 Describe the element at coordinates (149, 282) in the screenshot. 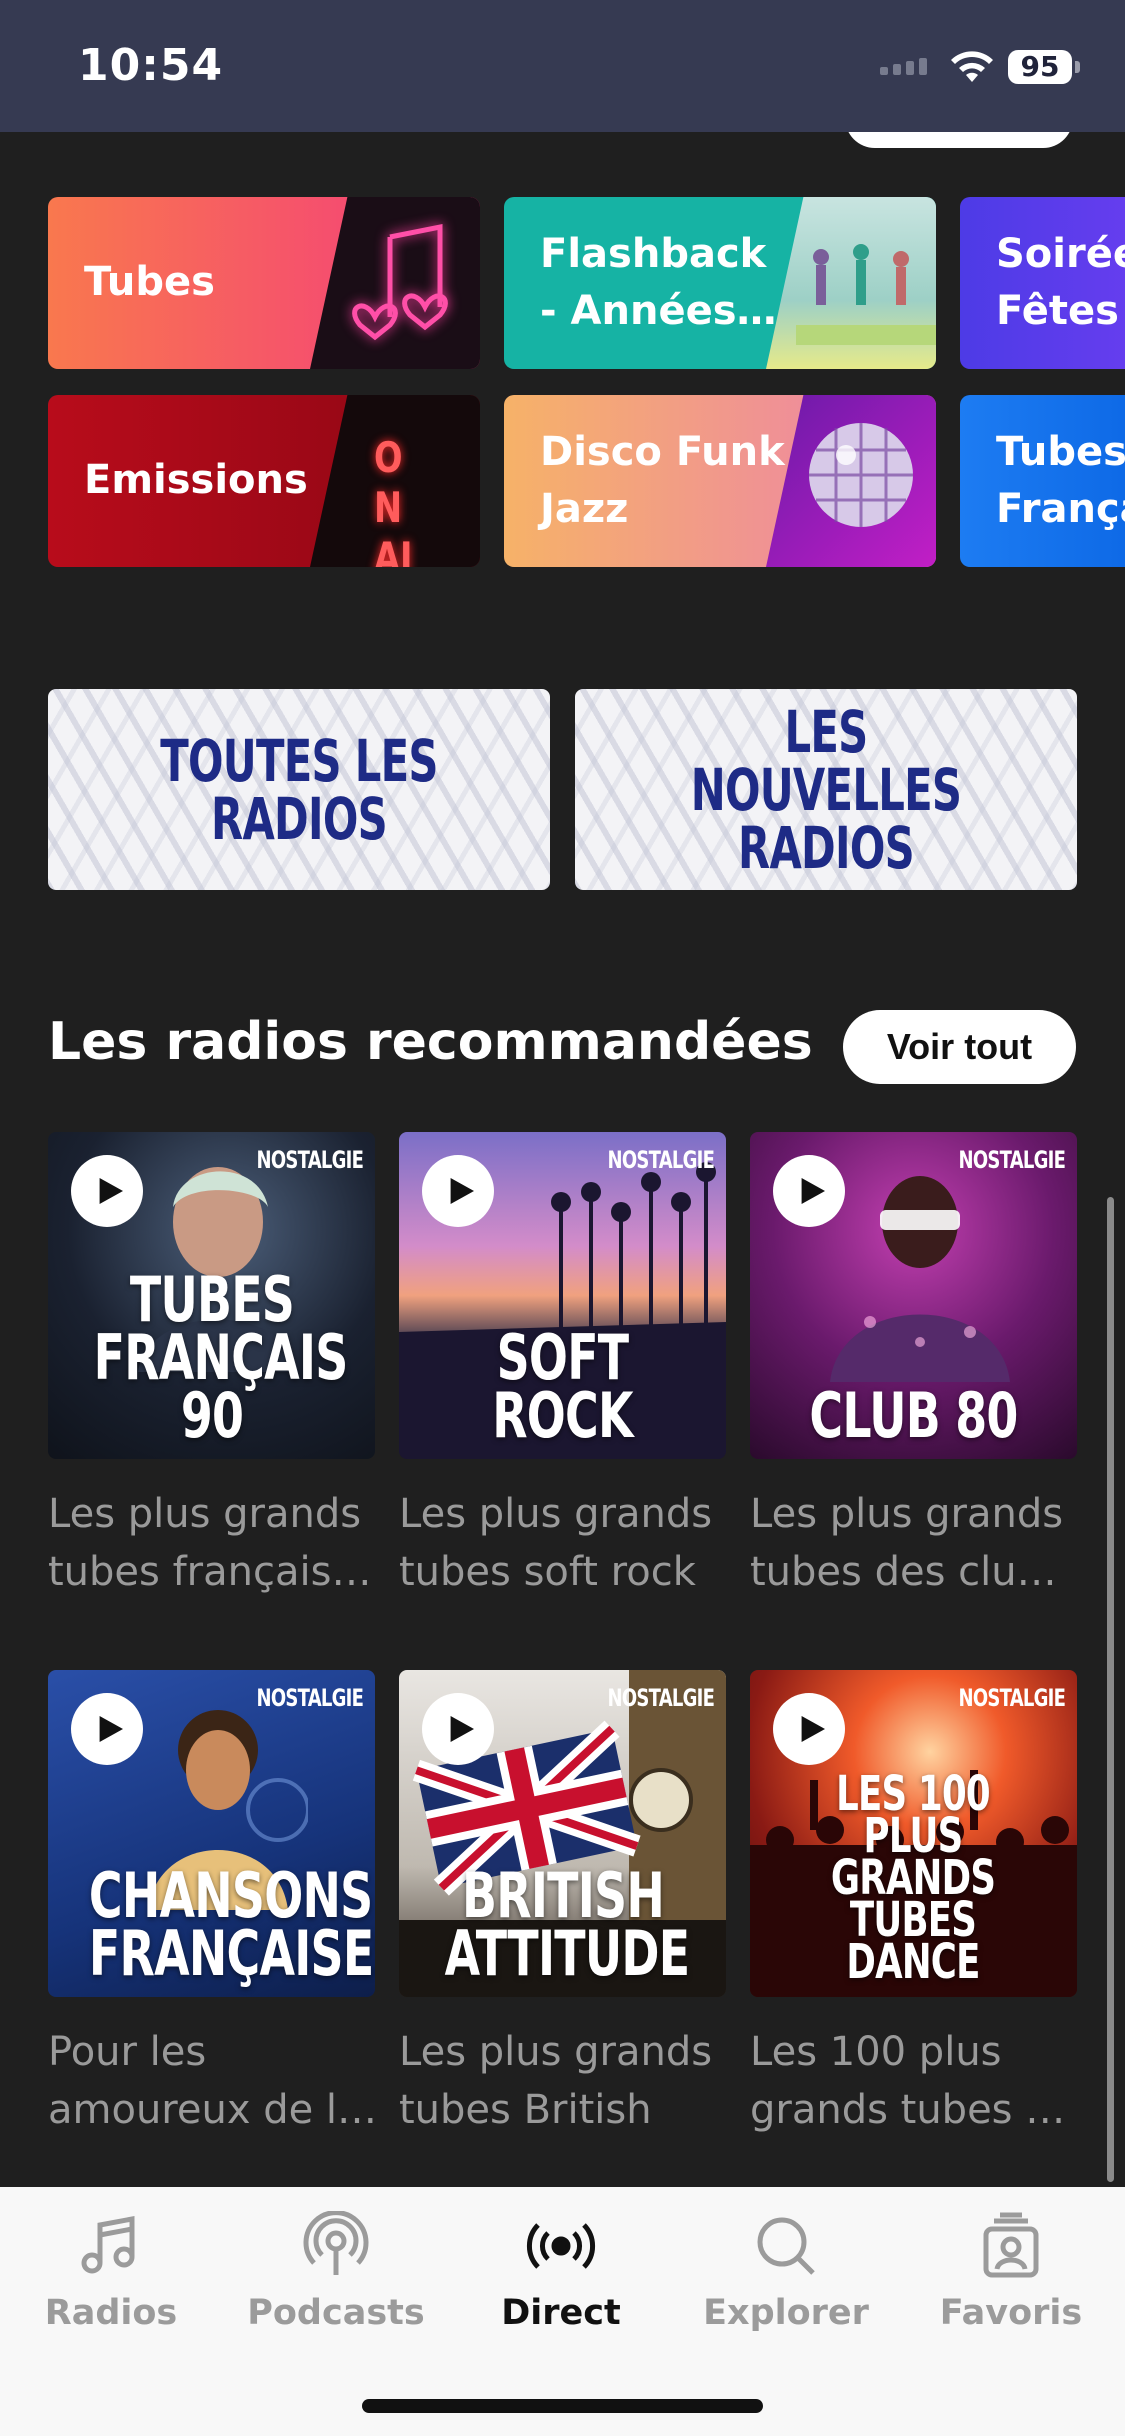

I see `genre-label: Tubes` at that location.